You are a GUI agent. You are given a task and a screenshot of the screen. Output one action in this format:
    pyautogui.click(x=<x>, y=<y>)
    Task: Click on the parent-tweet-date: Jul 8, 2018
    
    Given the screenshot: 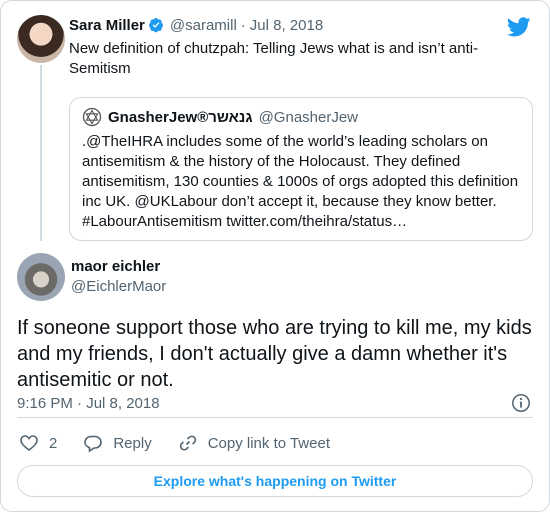 What is the action you would take?
    pyautogui.click(x=286, y=25)
    